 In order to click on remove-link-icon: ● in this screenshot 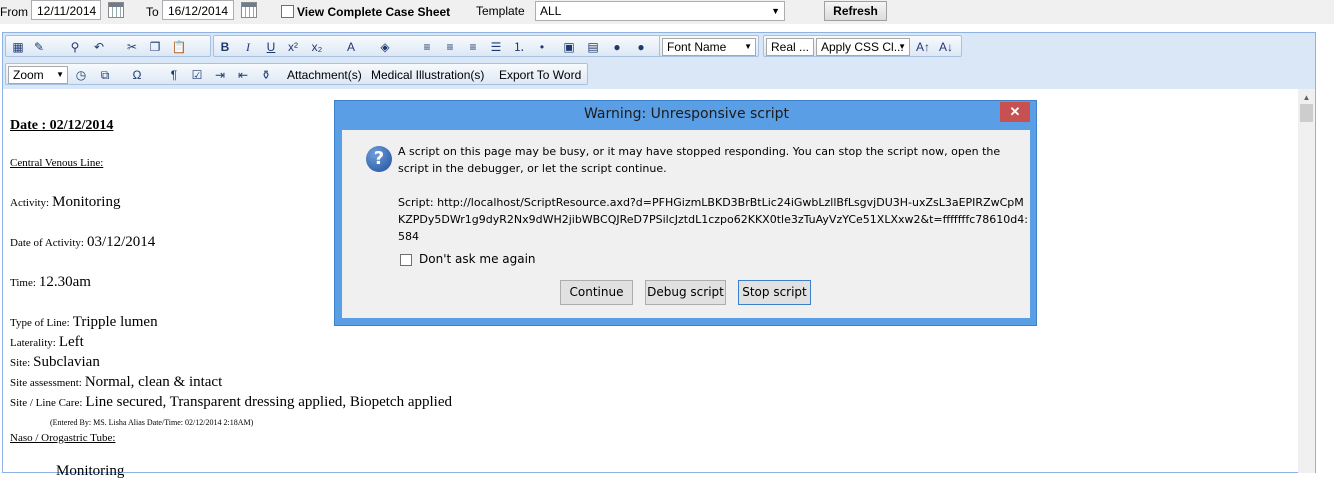, I will do `click(641, 47)`.